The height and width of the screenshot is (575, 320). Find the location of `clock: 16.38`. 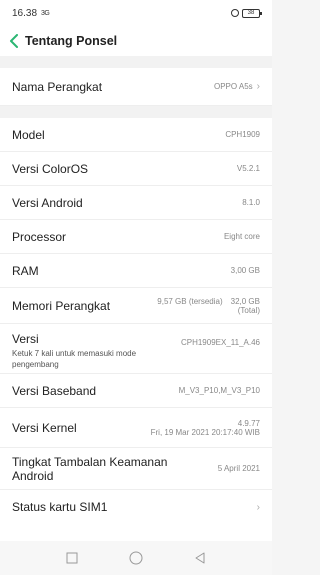

clock: 16.38 is located at coordinates (25, 13).